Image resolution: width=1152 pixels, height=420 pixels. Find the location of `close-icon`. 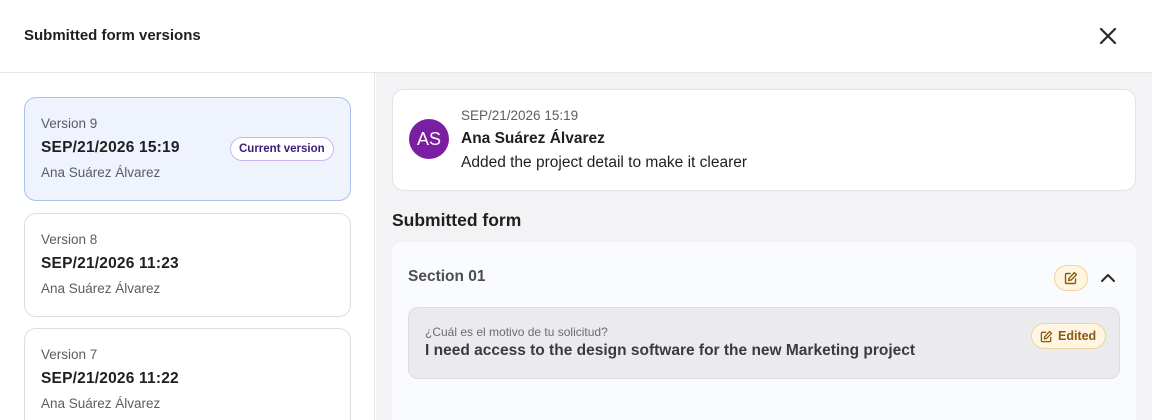

close-icon is located at coordinates (1108, 36).